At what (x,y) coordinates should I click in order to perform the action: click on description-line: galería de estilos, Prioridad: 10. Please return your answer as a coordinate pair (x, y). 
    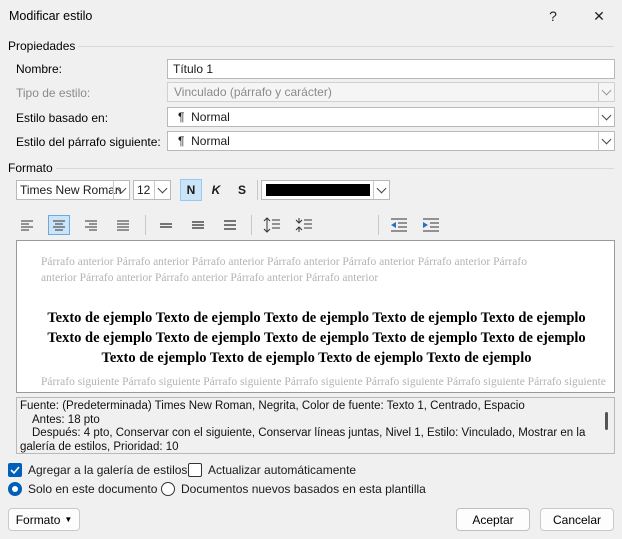
    Looking at the image, I should click on (99, 446).